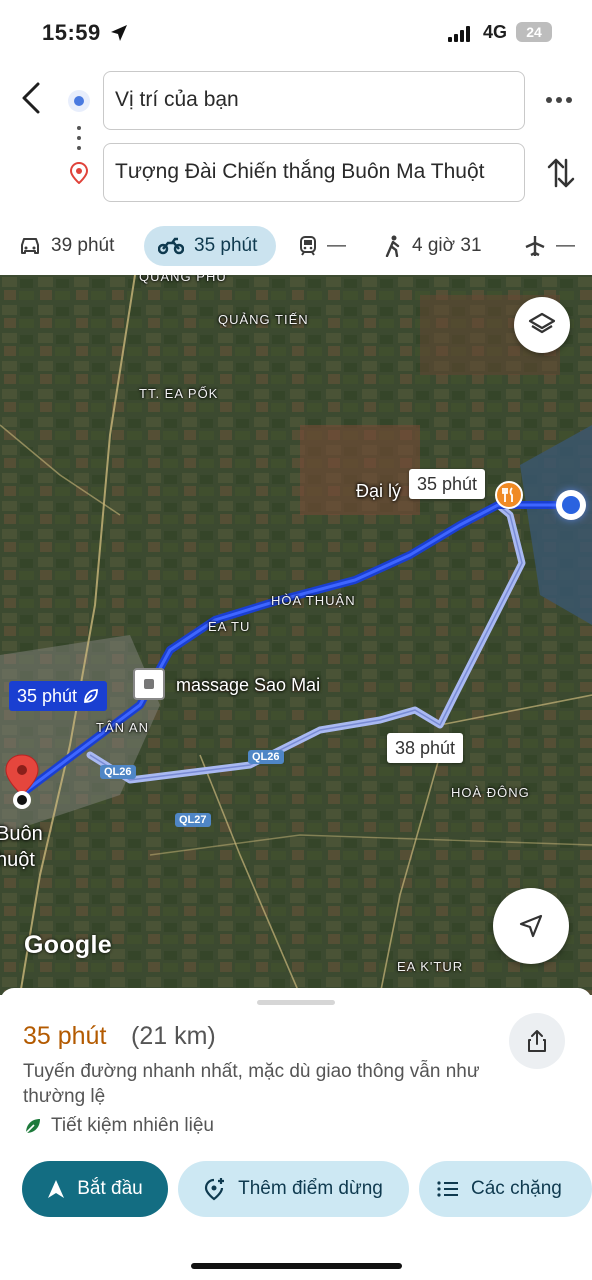 This screenshot has height=1280, width=592. What do you see at coordinates (132, 1125) in the screenshot?
I see `eco-label: Tiết kiệm nhiên liệu` at bounding box center [132, 1125].